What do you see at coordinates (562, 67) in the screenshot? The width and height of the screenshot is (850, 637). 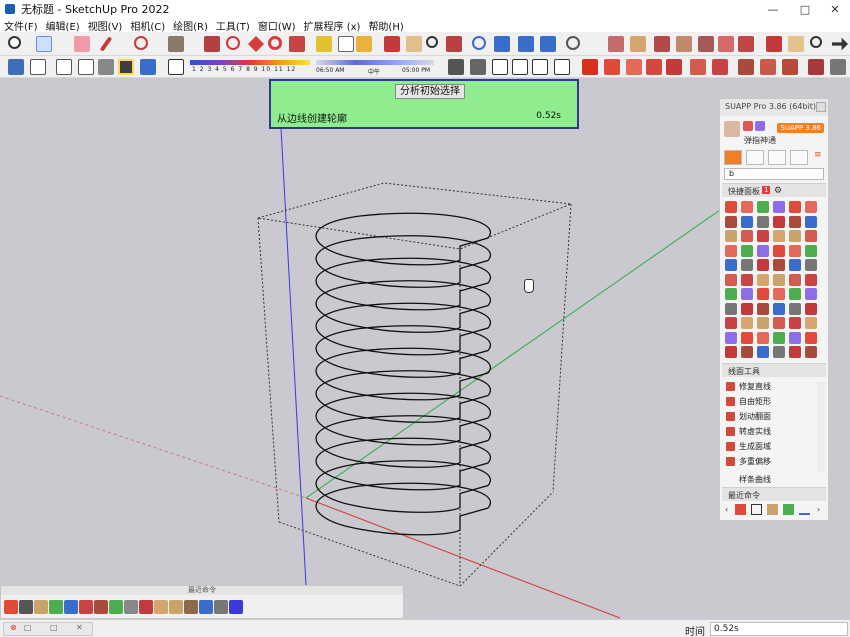 I see `left-view-icon` at bounding box center [562, 67].